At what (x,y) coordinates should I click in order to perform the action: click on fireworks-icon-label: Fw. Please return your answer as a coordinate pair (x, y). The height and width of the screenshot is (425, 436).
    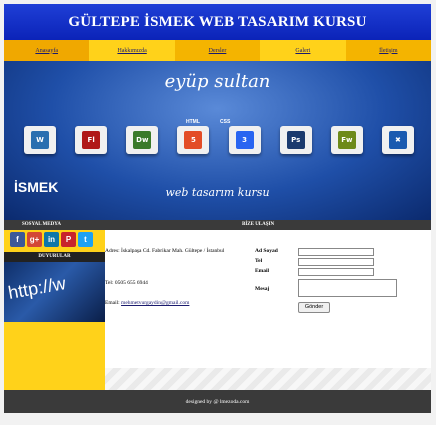
    Looking at the image, I should click on (346, 140).